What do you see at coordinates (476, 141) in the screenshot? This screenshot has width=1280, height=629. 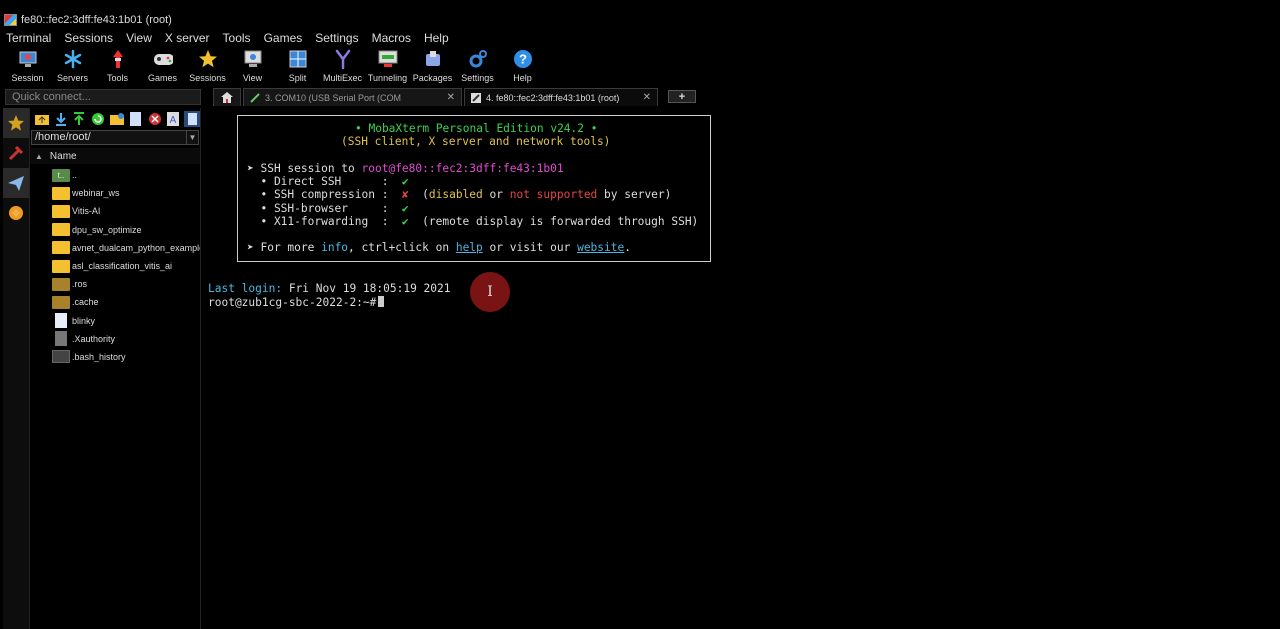 I see `banner-subtitle: (SSH client, X server and network tools)` at bounding box center [476, 141].